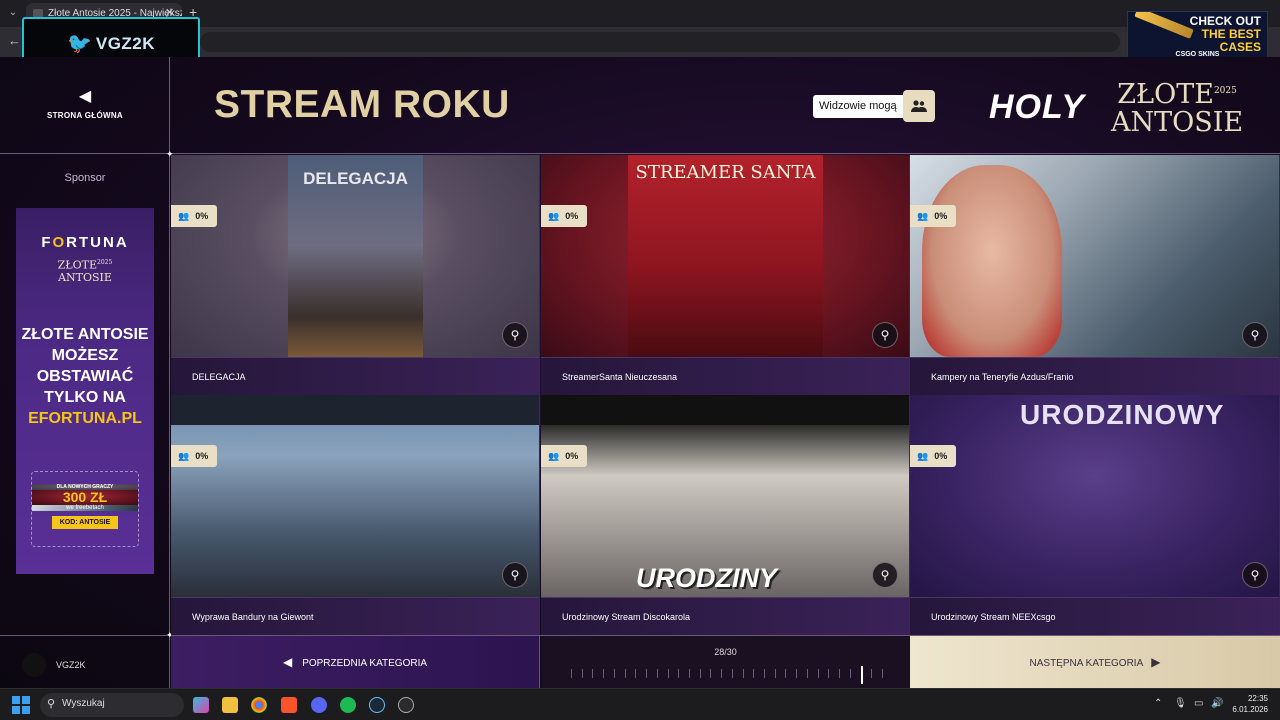 Image resolution: width=1280 pixels, height=720 pixels. Describe the element at coordinates (21, 705) in the screenshot. I see `windows-start-icon` at that location.